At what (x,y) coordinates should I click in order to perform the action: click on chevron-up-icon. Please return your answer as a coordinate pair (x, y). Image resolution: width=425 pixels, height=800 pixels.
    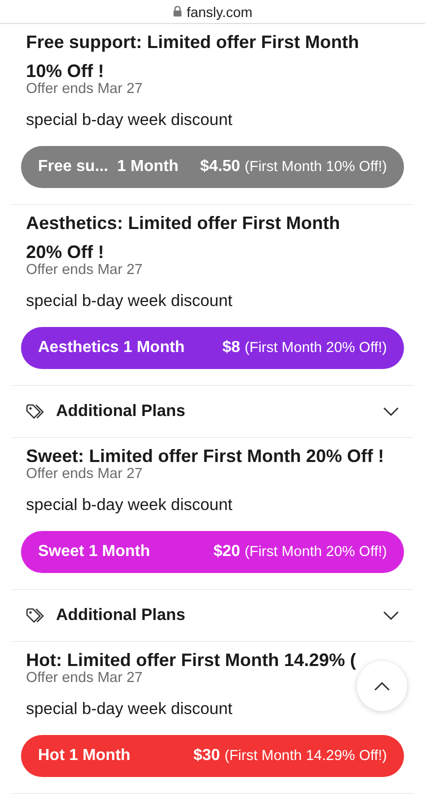
    Looking at the image, I should click on (382, 686).